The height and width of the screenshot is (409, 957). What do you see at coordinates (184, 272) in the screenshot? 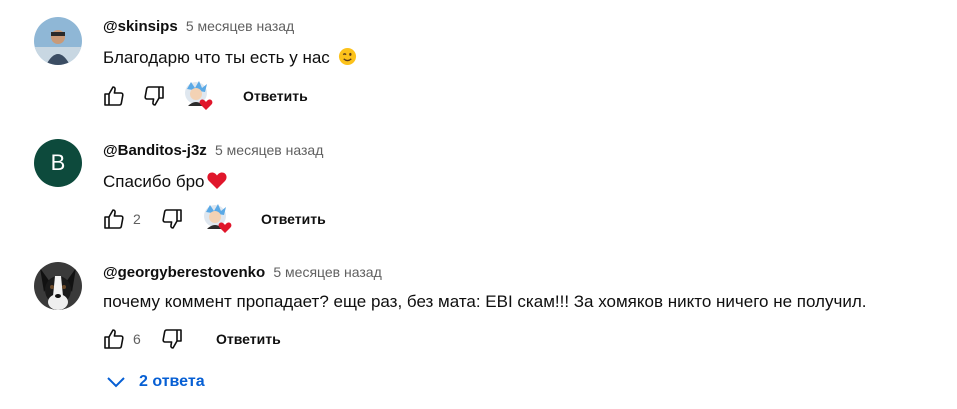
I see `comment-author: @georgyberestovenko` at bounding box center [184, 272].